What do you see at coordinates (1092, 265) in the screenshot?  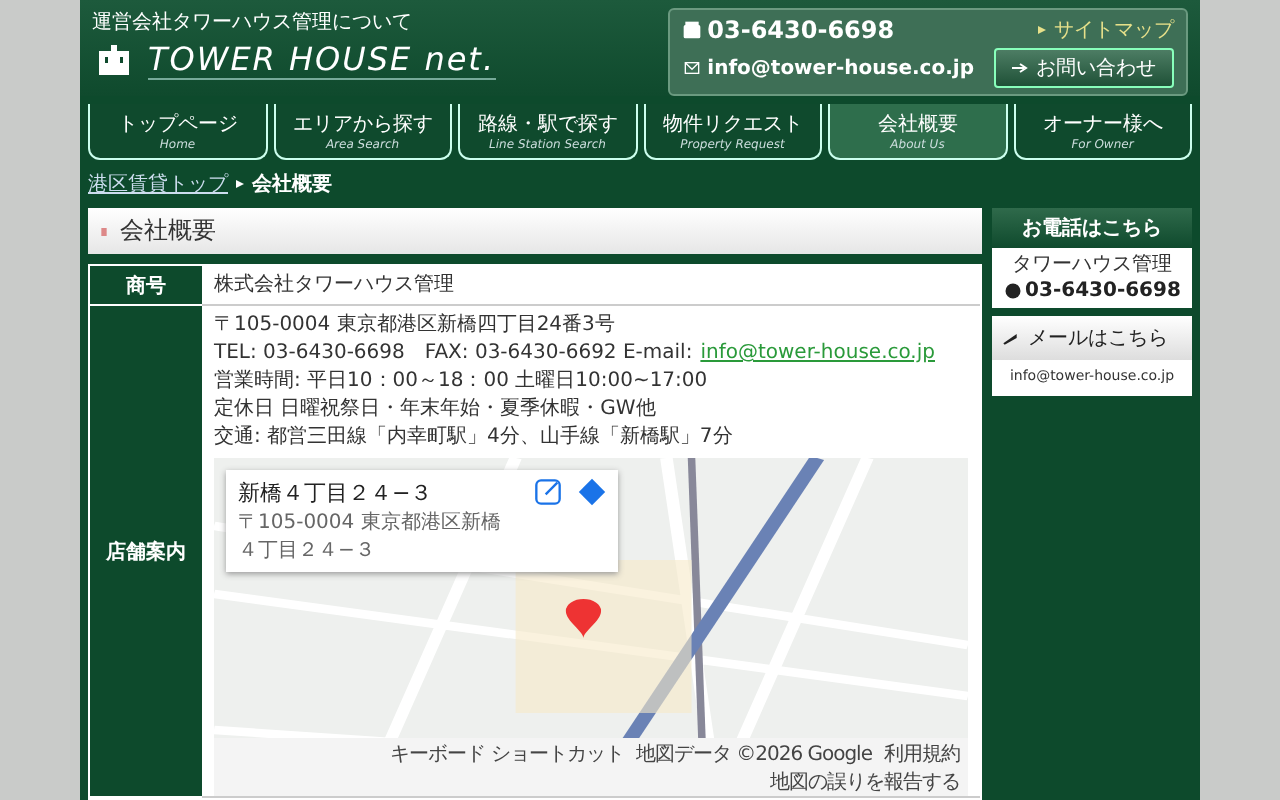 I see `company-name: タワーハウス管理` at bounding box center [1092, 265].